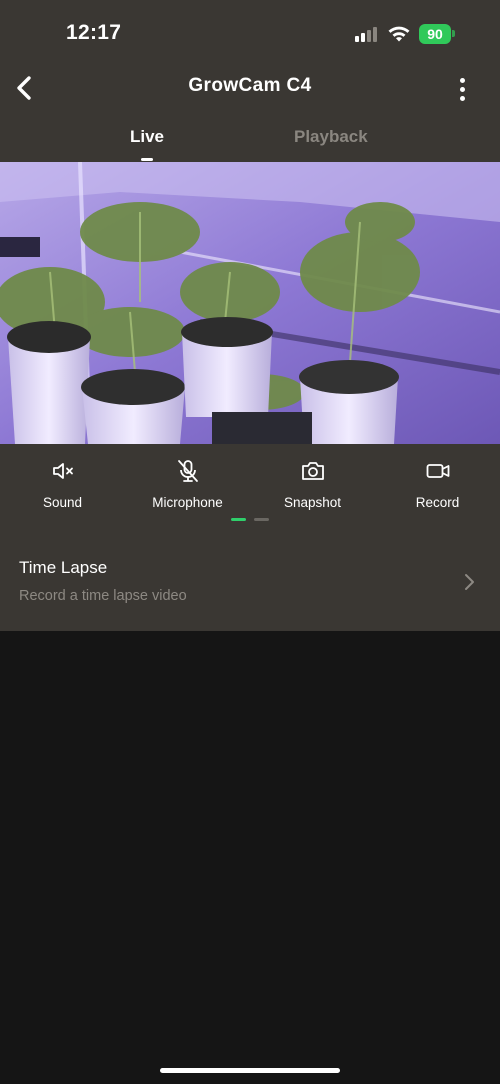 This screenshot has width=500, height=1084. Describe the element at coordinates (250, 585) in the screenshot. I see `time-lapse-row: Time Lapse Record a time lapse video` at that location.